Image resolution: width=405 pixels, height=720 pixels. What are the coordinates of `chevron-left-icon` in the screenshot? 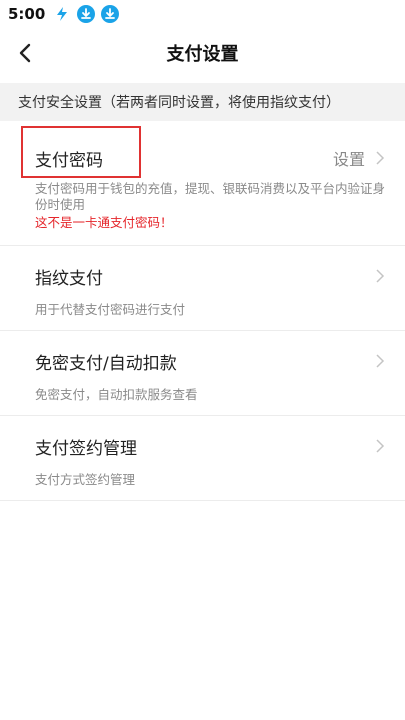 It's located at (25, 53).